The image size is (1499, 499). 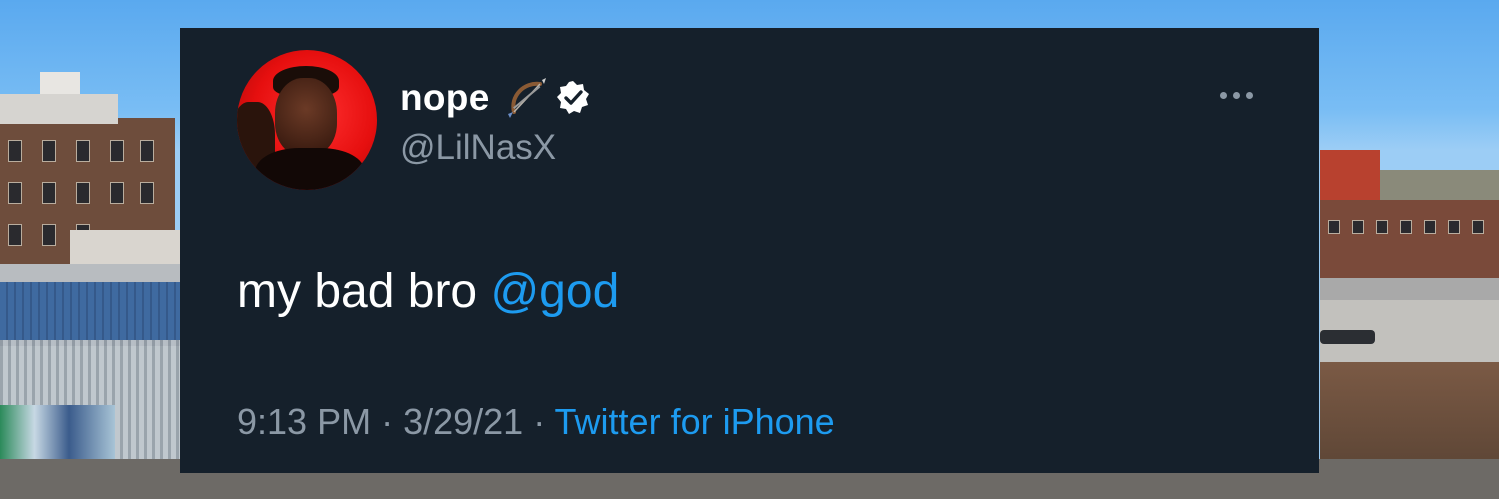 I want to click on avatar, so click(x=307, y=120).